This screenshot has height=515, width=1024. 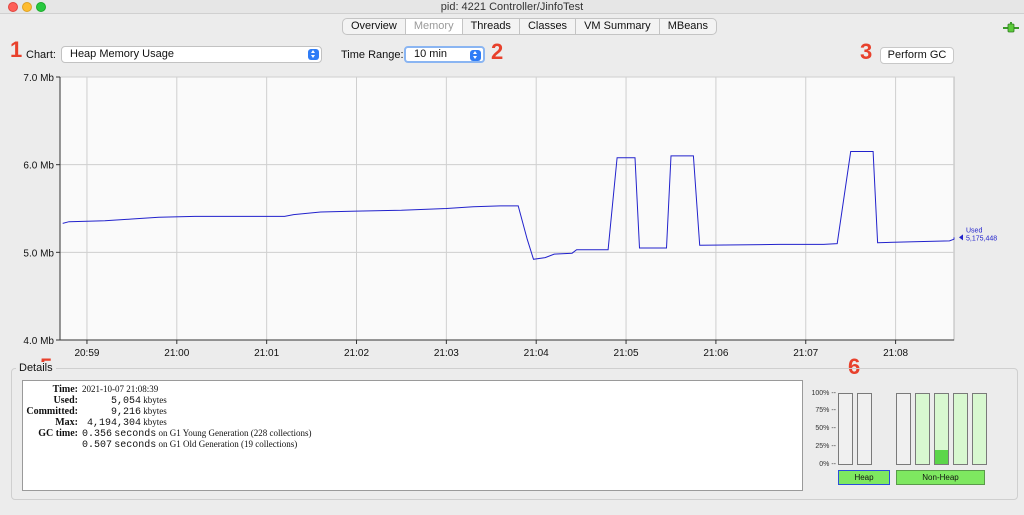 What do you see at coordinates (135, 445) in the screenshot?
I see `gc-old-seconds-text: seconds` at bounding box center [135, 445].